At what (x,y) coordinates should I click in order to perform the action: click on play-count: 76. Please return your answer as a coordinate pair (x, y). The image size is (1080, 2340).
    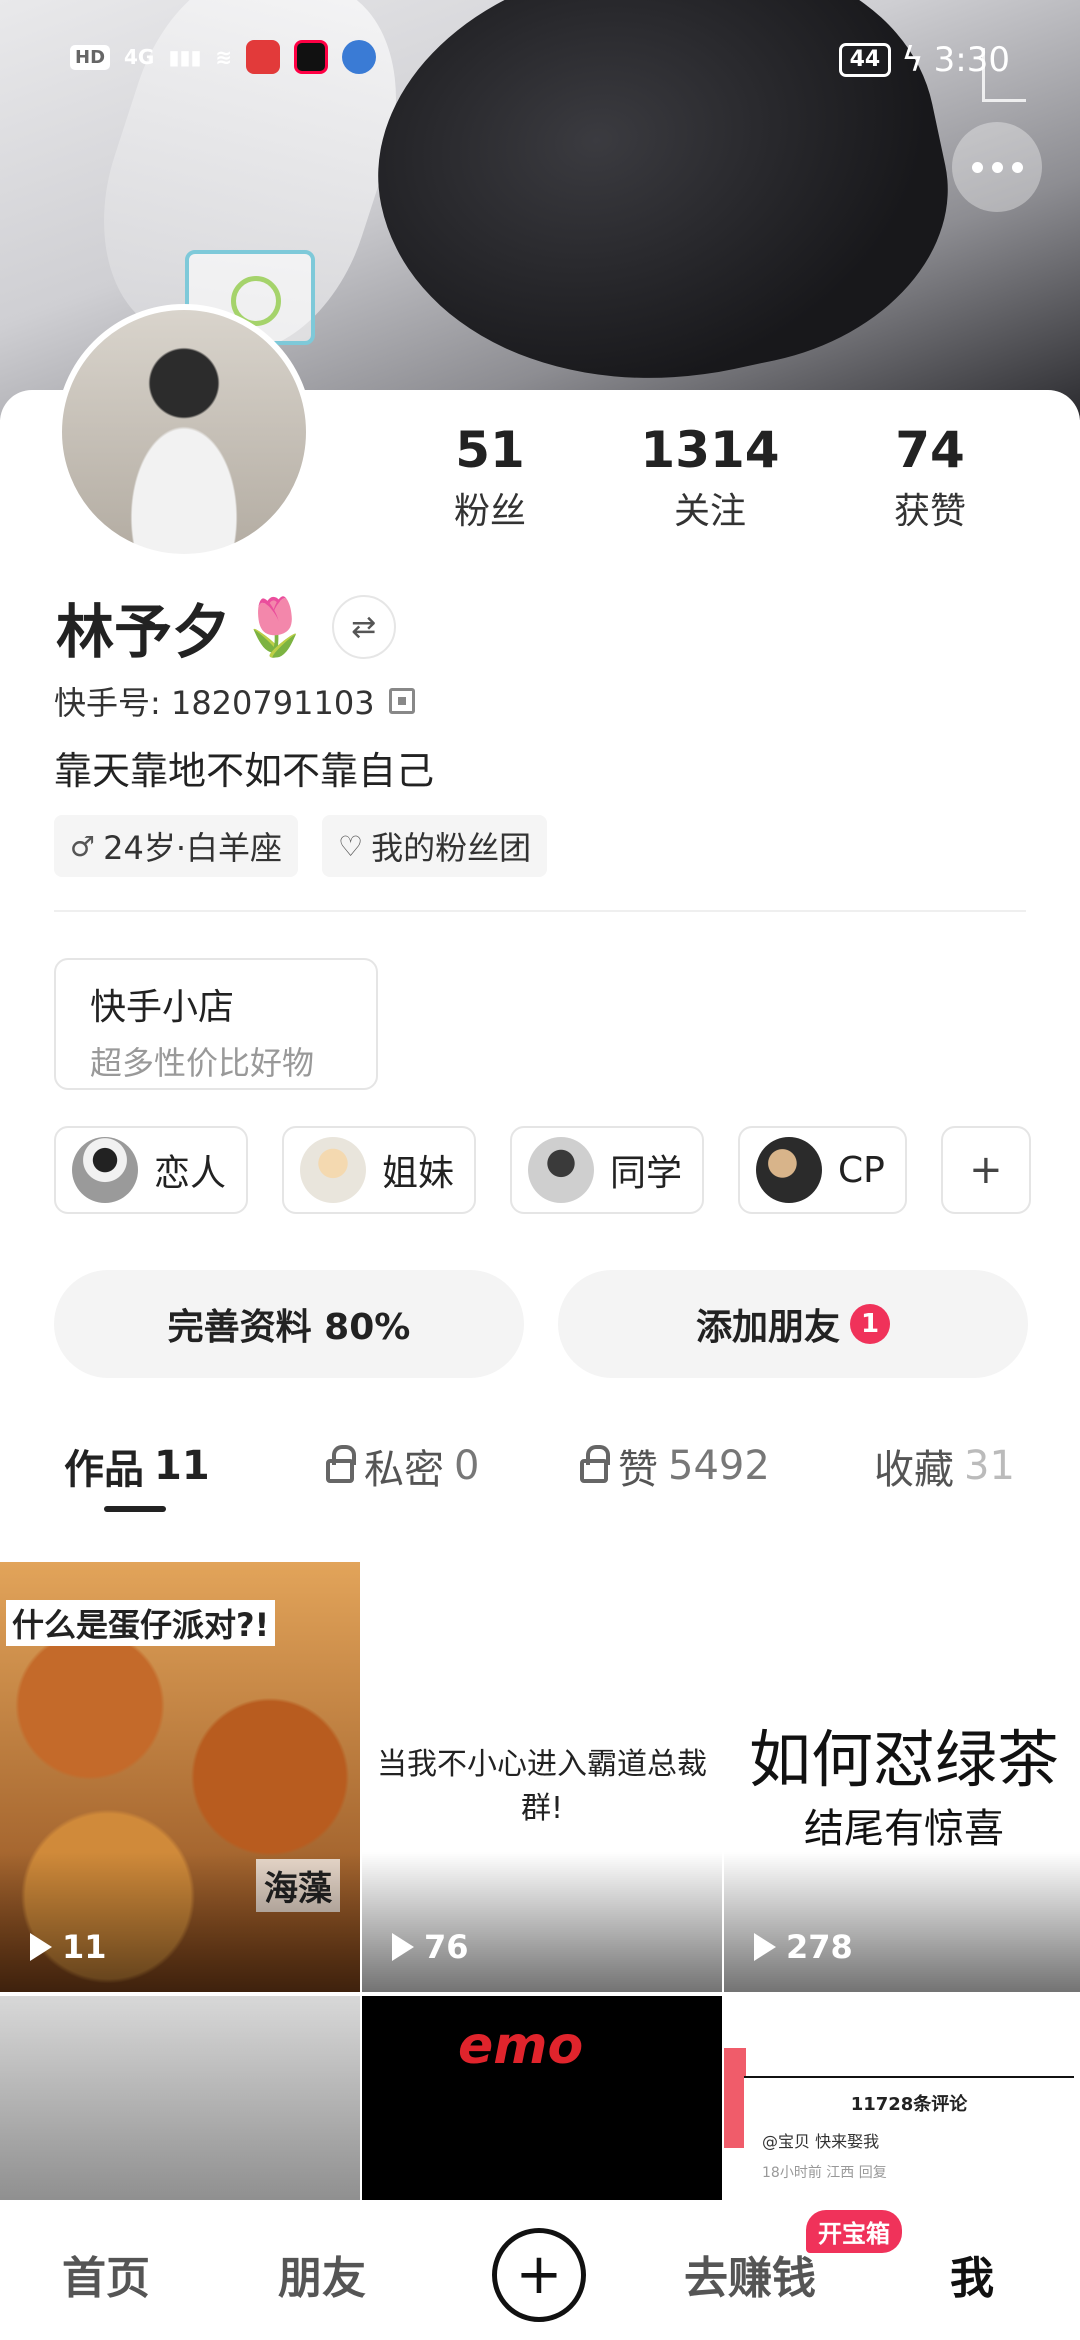
    Looking at the image, I should click on (430, 1947).